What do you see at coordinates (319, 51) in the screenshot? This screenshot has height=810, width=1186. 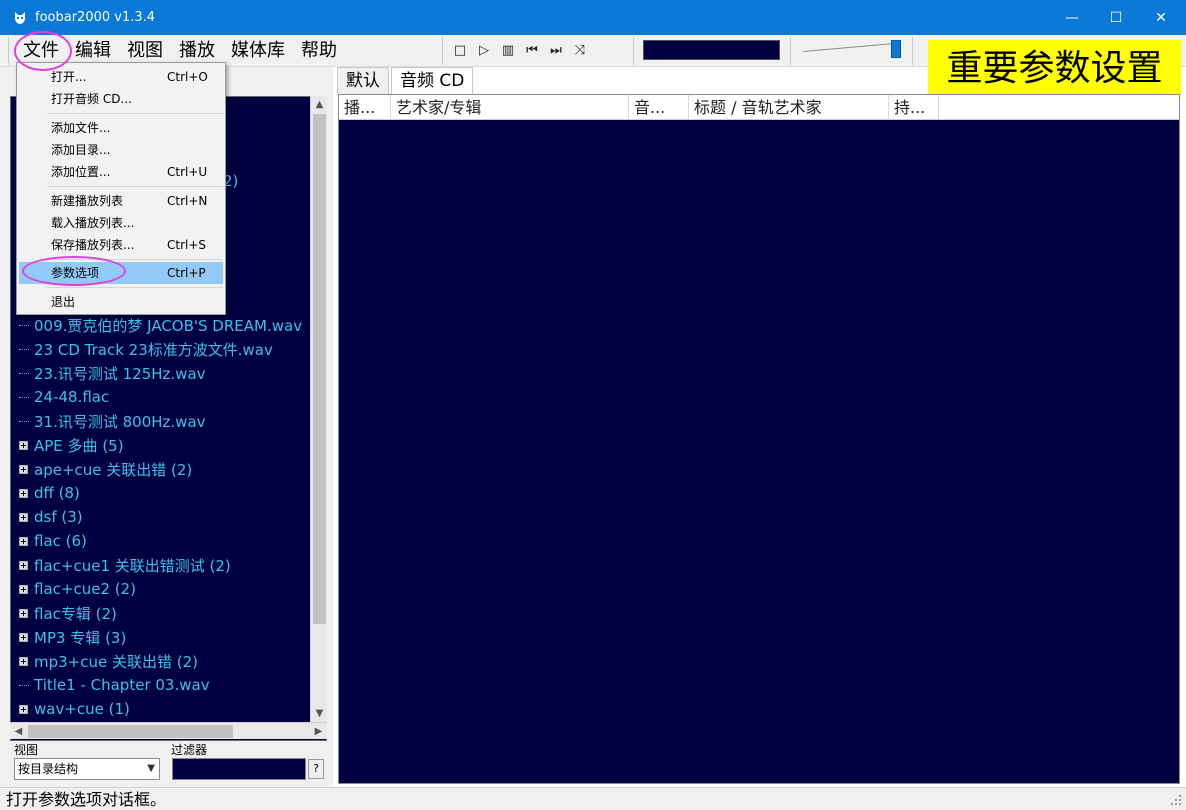 I see `menu-help: 帮助` at bounding box center [319, 51].